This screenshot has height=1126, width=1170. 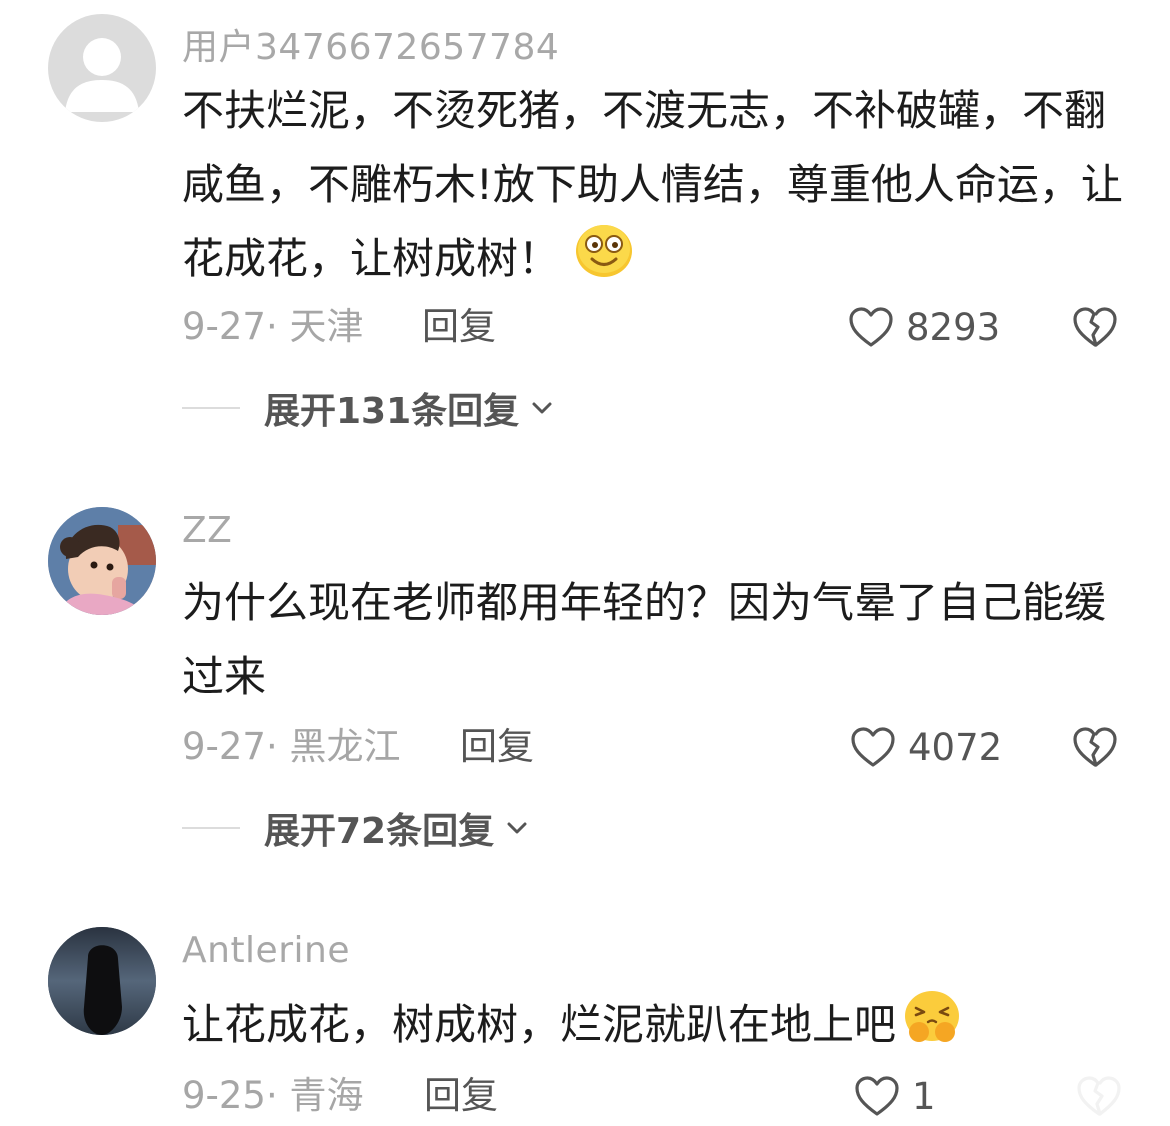 What do you see at coordinates (291, 746) in the screenshot?
I see `comment-date-location: 9-27· 黑龙江` at bounding box center [291, 746].